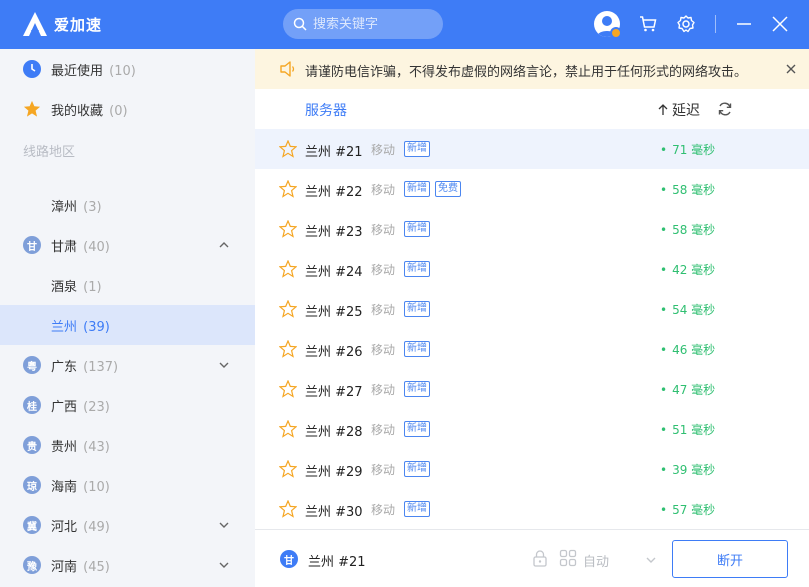 This screenshot has width=809, height=587. I want to click on sidebar-item-gansu: 甘 甘肃 (40), so click(127, 245).